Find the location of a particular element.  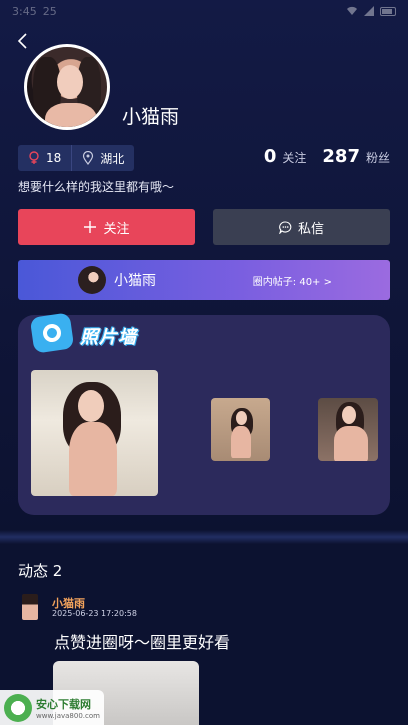

status-time: 3:45 is located at coordinates (24, 11).